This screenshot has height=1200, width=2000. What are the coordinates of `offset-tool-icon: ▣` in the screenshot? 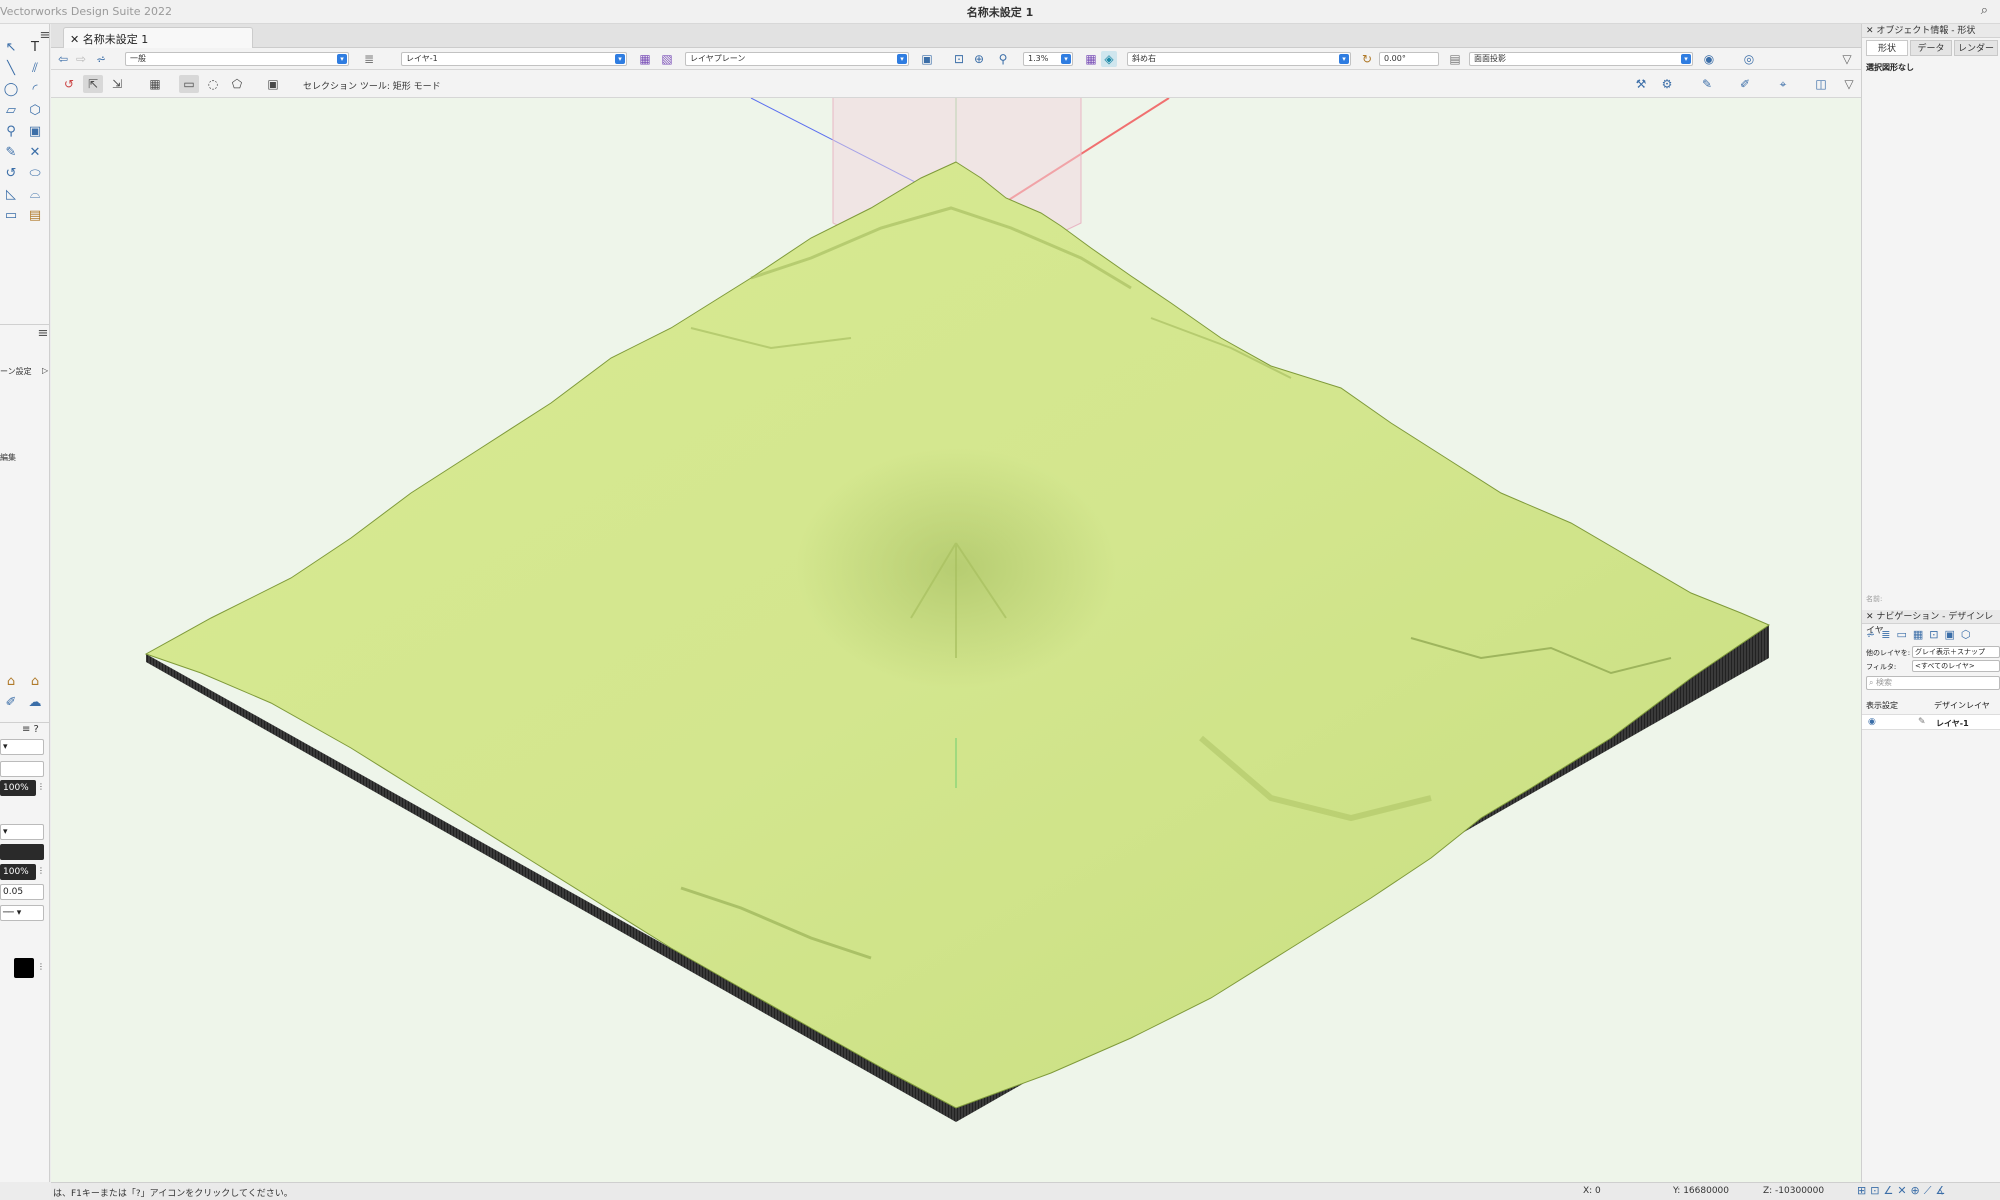 It's located at (35, 132).